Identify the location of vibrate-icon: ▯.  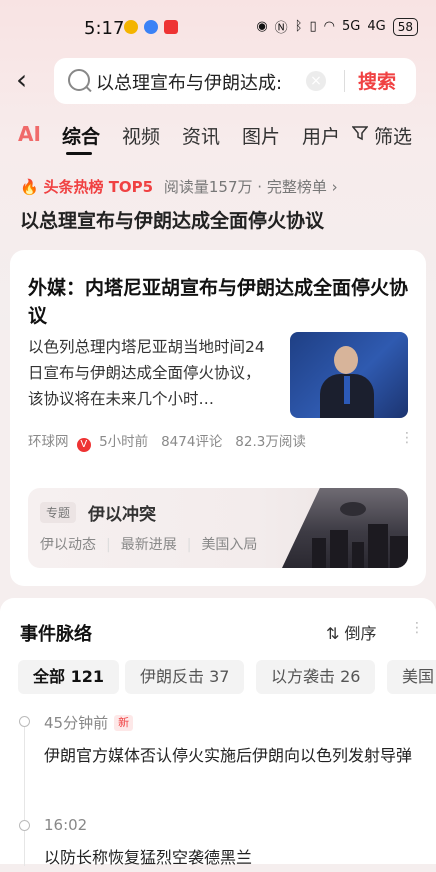
(313, 26).